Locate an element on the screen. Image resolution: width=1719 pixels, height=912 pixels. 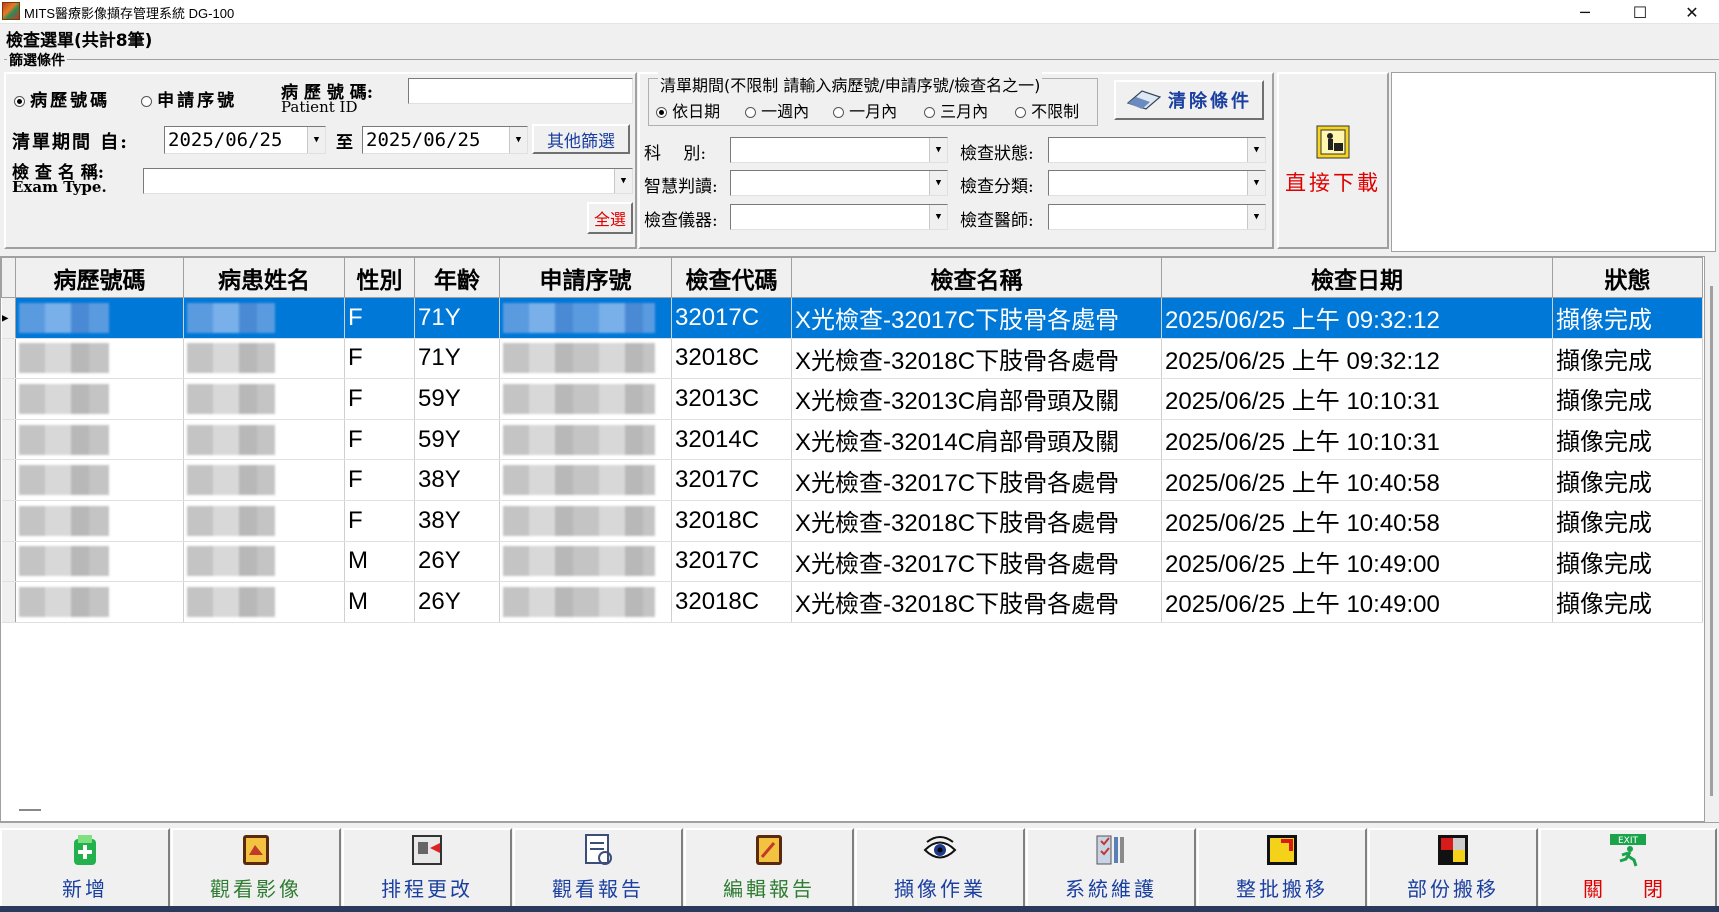
system-maintenance-button: 系統維護 is located at coordinates (1111, 868).